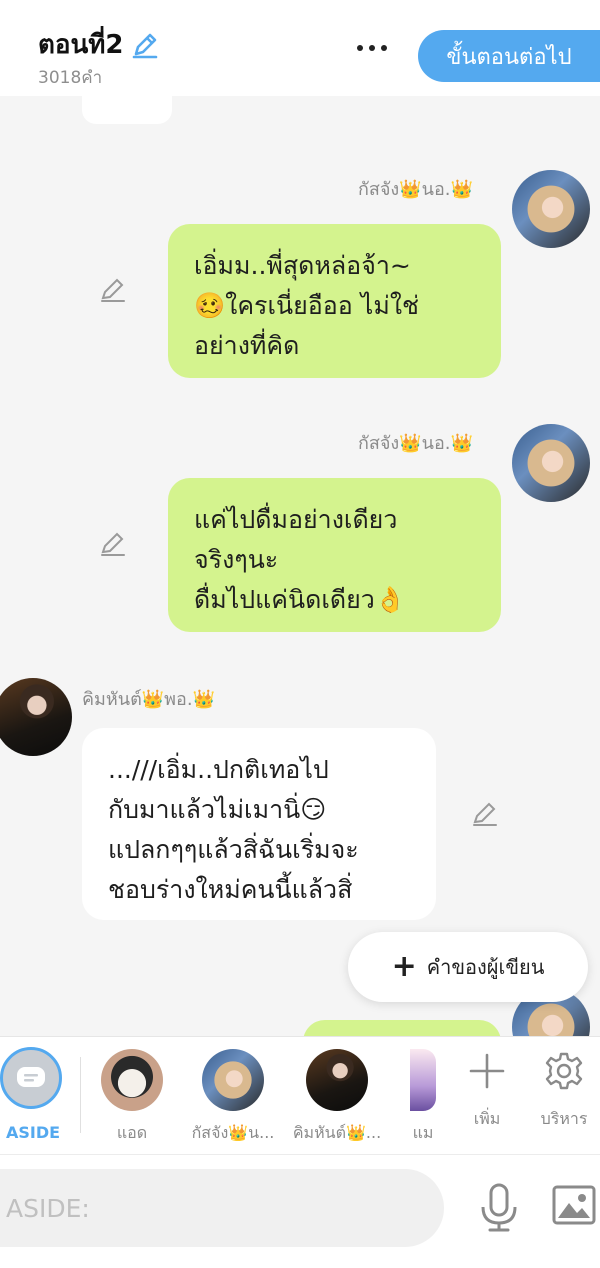 This screenshot has width=600, height=1268. Describe the element at coordinates (33, 1132) in the screenshot. I see `aside-label: ASIDE` at that location.